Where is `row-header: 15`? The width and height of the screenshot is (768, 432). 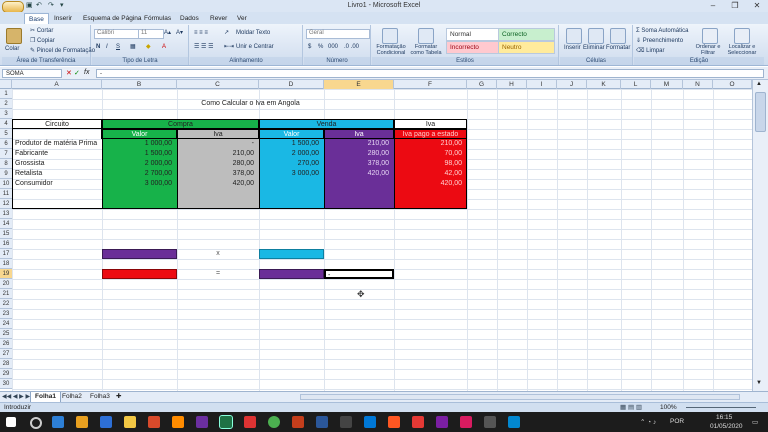 row-header: 15 is located at coordinates (6, 234).